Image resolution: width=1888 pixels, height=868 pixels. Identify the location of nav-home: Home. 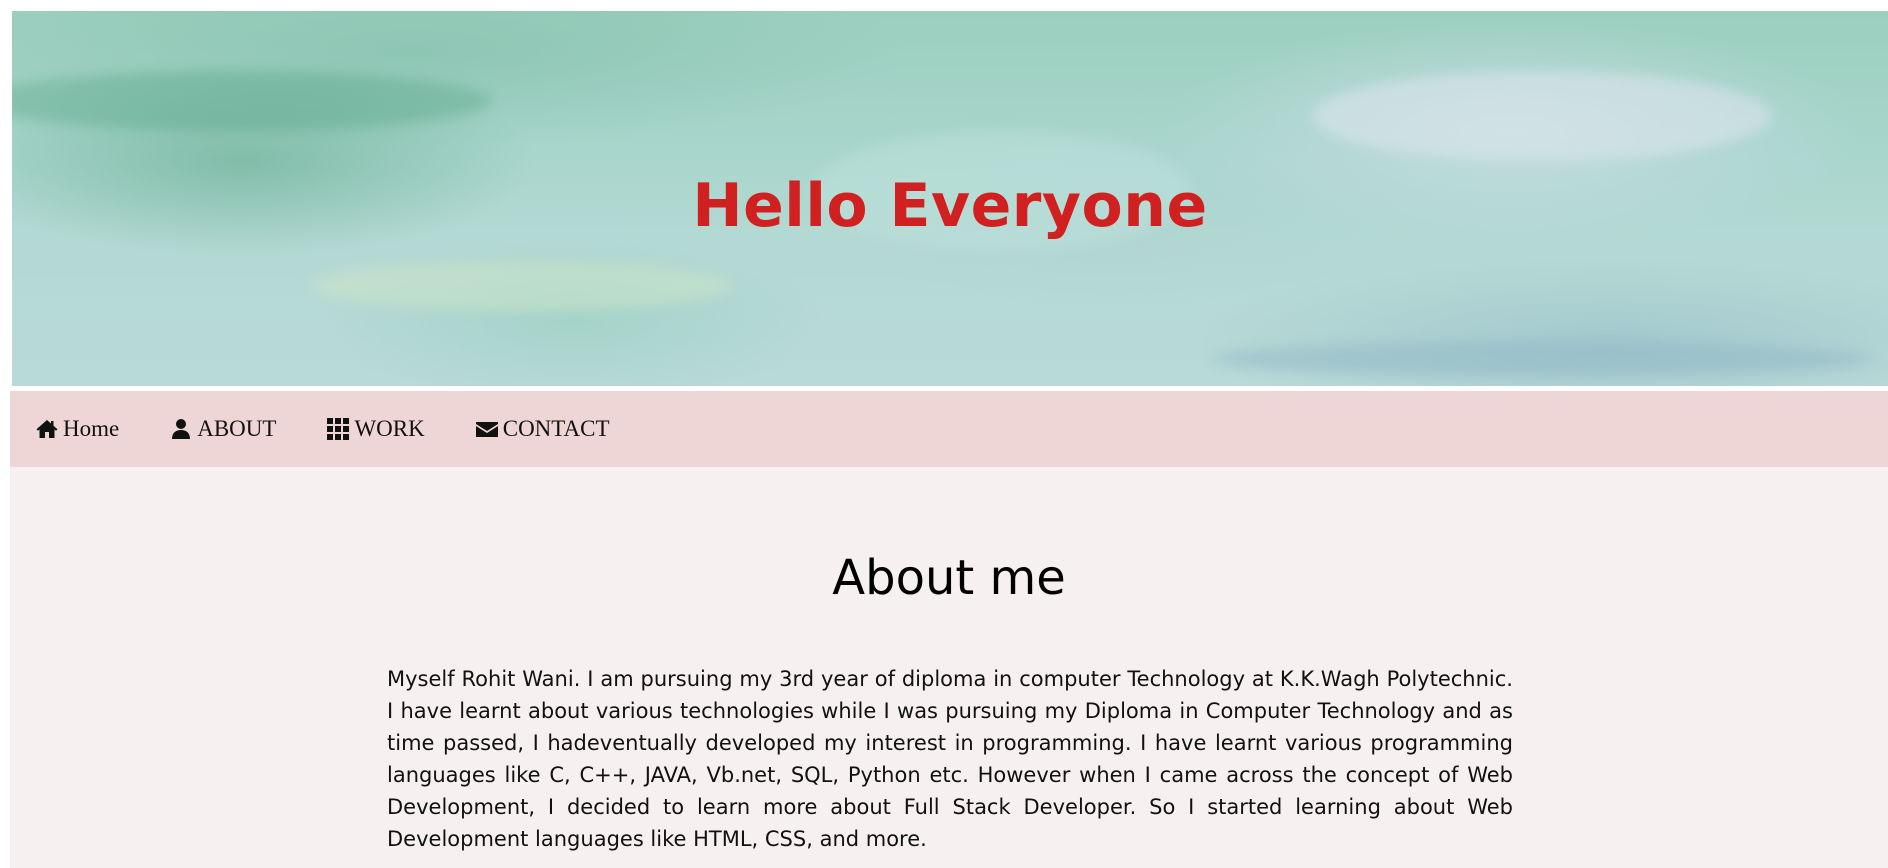
(77, 429).